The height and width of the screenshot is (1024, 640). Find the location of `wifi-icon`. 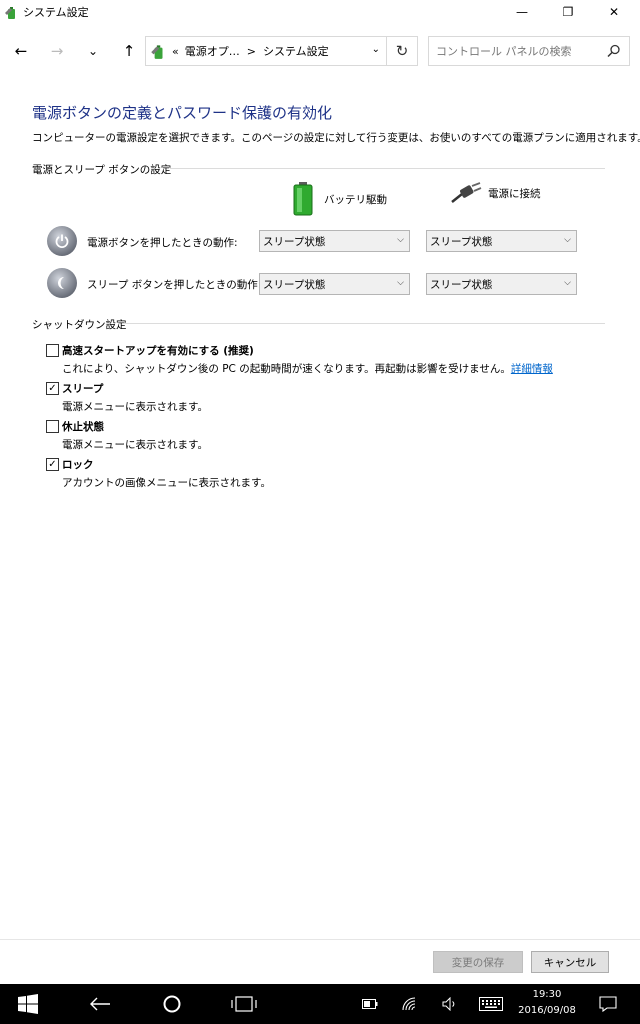

wifi-icon is located at coordinates (410, 1004).